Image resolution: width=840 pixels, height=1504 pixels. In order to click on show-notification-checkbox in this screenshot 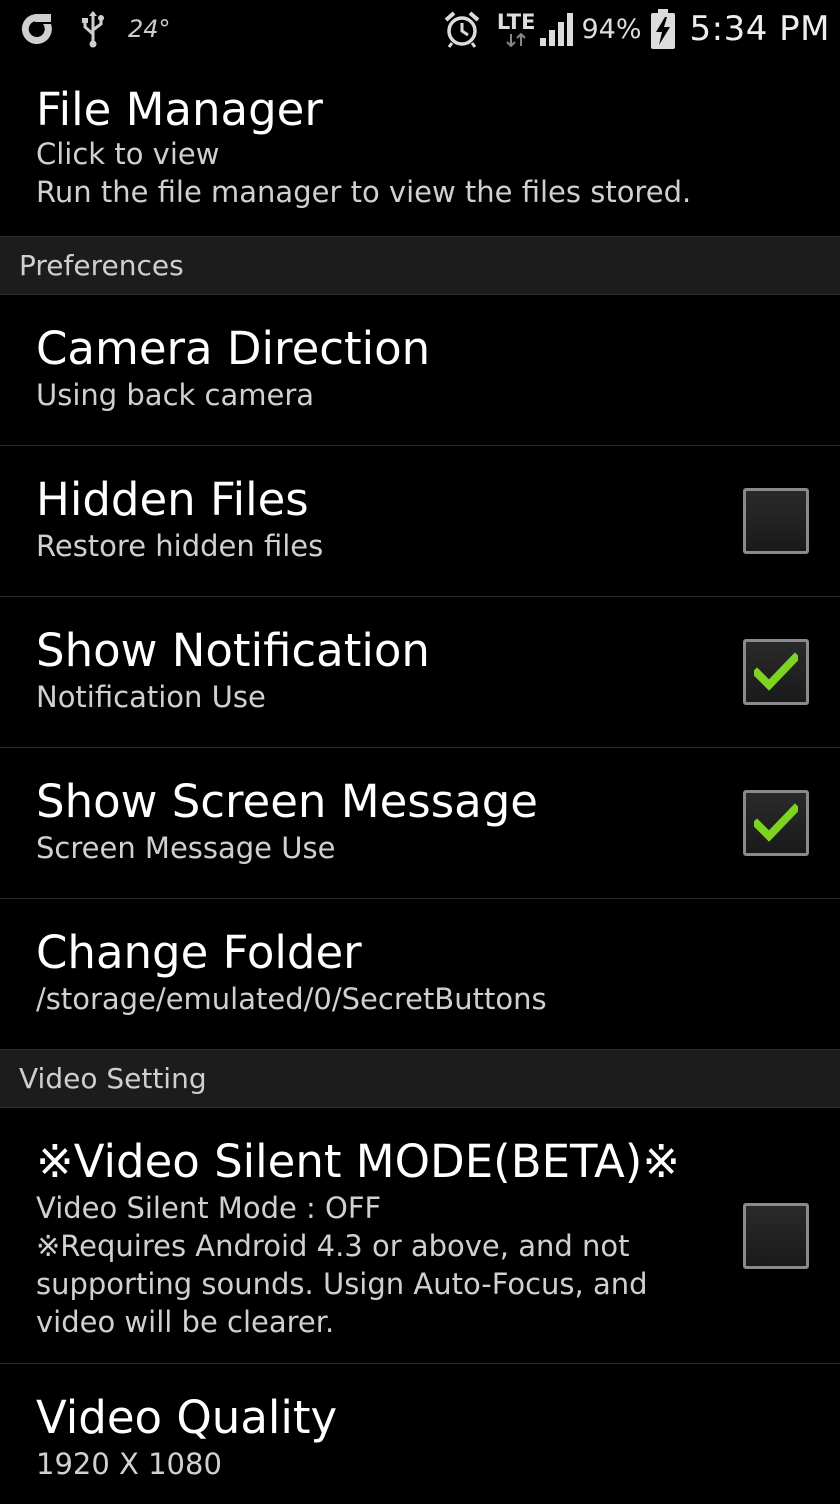, I will do `click(776, 672)`.